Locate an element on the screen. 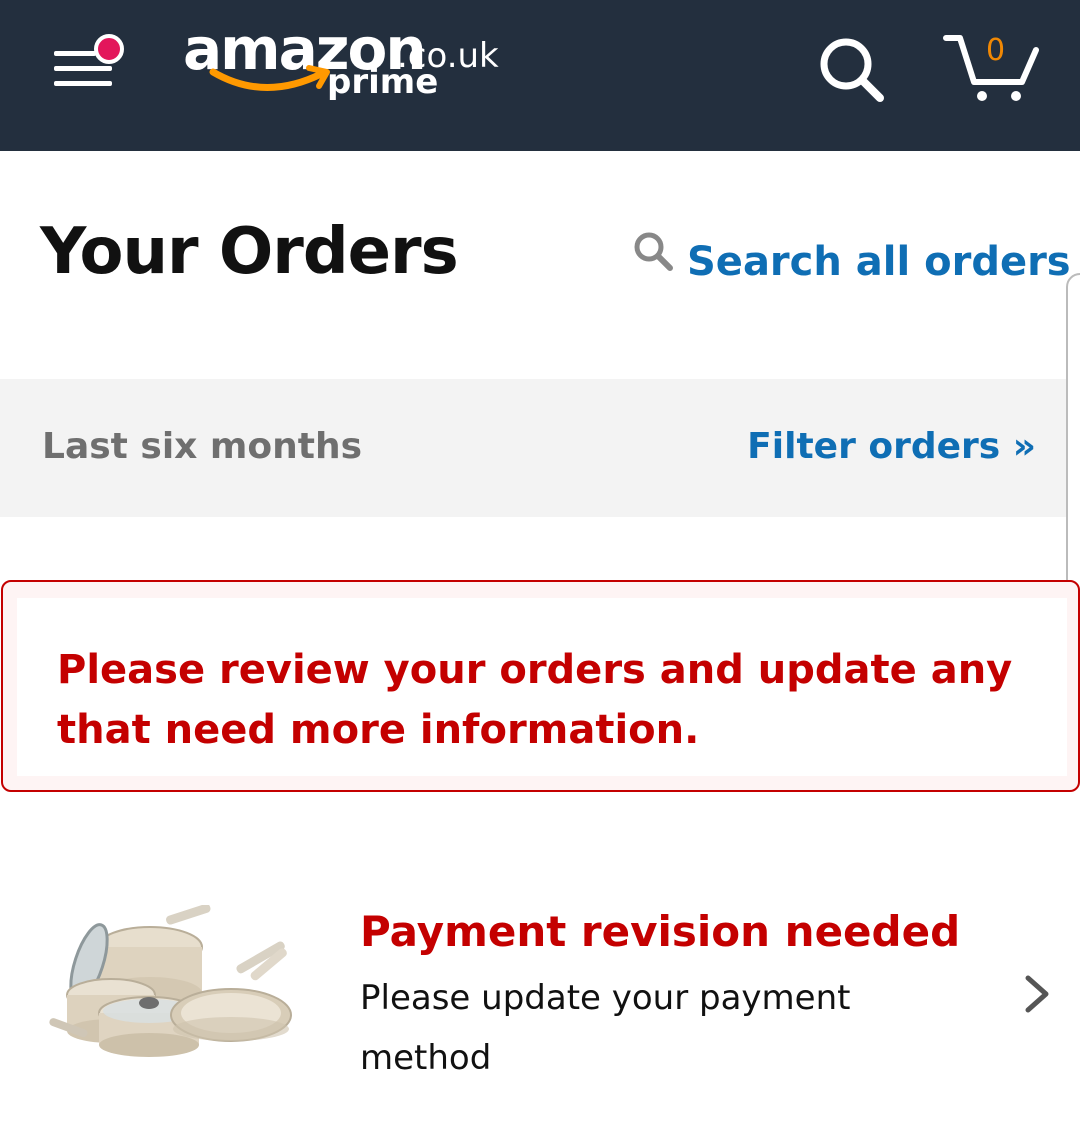  filter-orders-link: Filter orders » is located at coordinates (891, 447).